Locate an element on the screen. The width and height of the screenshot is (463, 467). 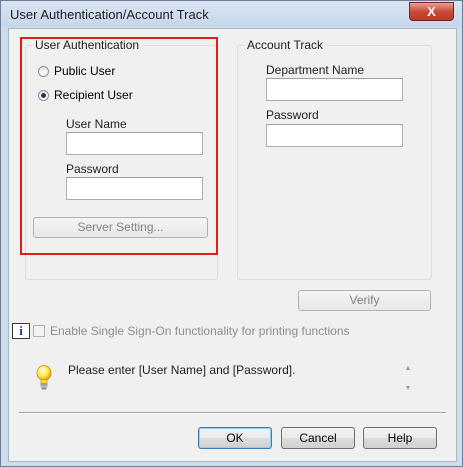
account-track-group-title: Account Track is located at coordinates (285, 45).